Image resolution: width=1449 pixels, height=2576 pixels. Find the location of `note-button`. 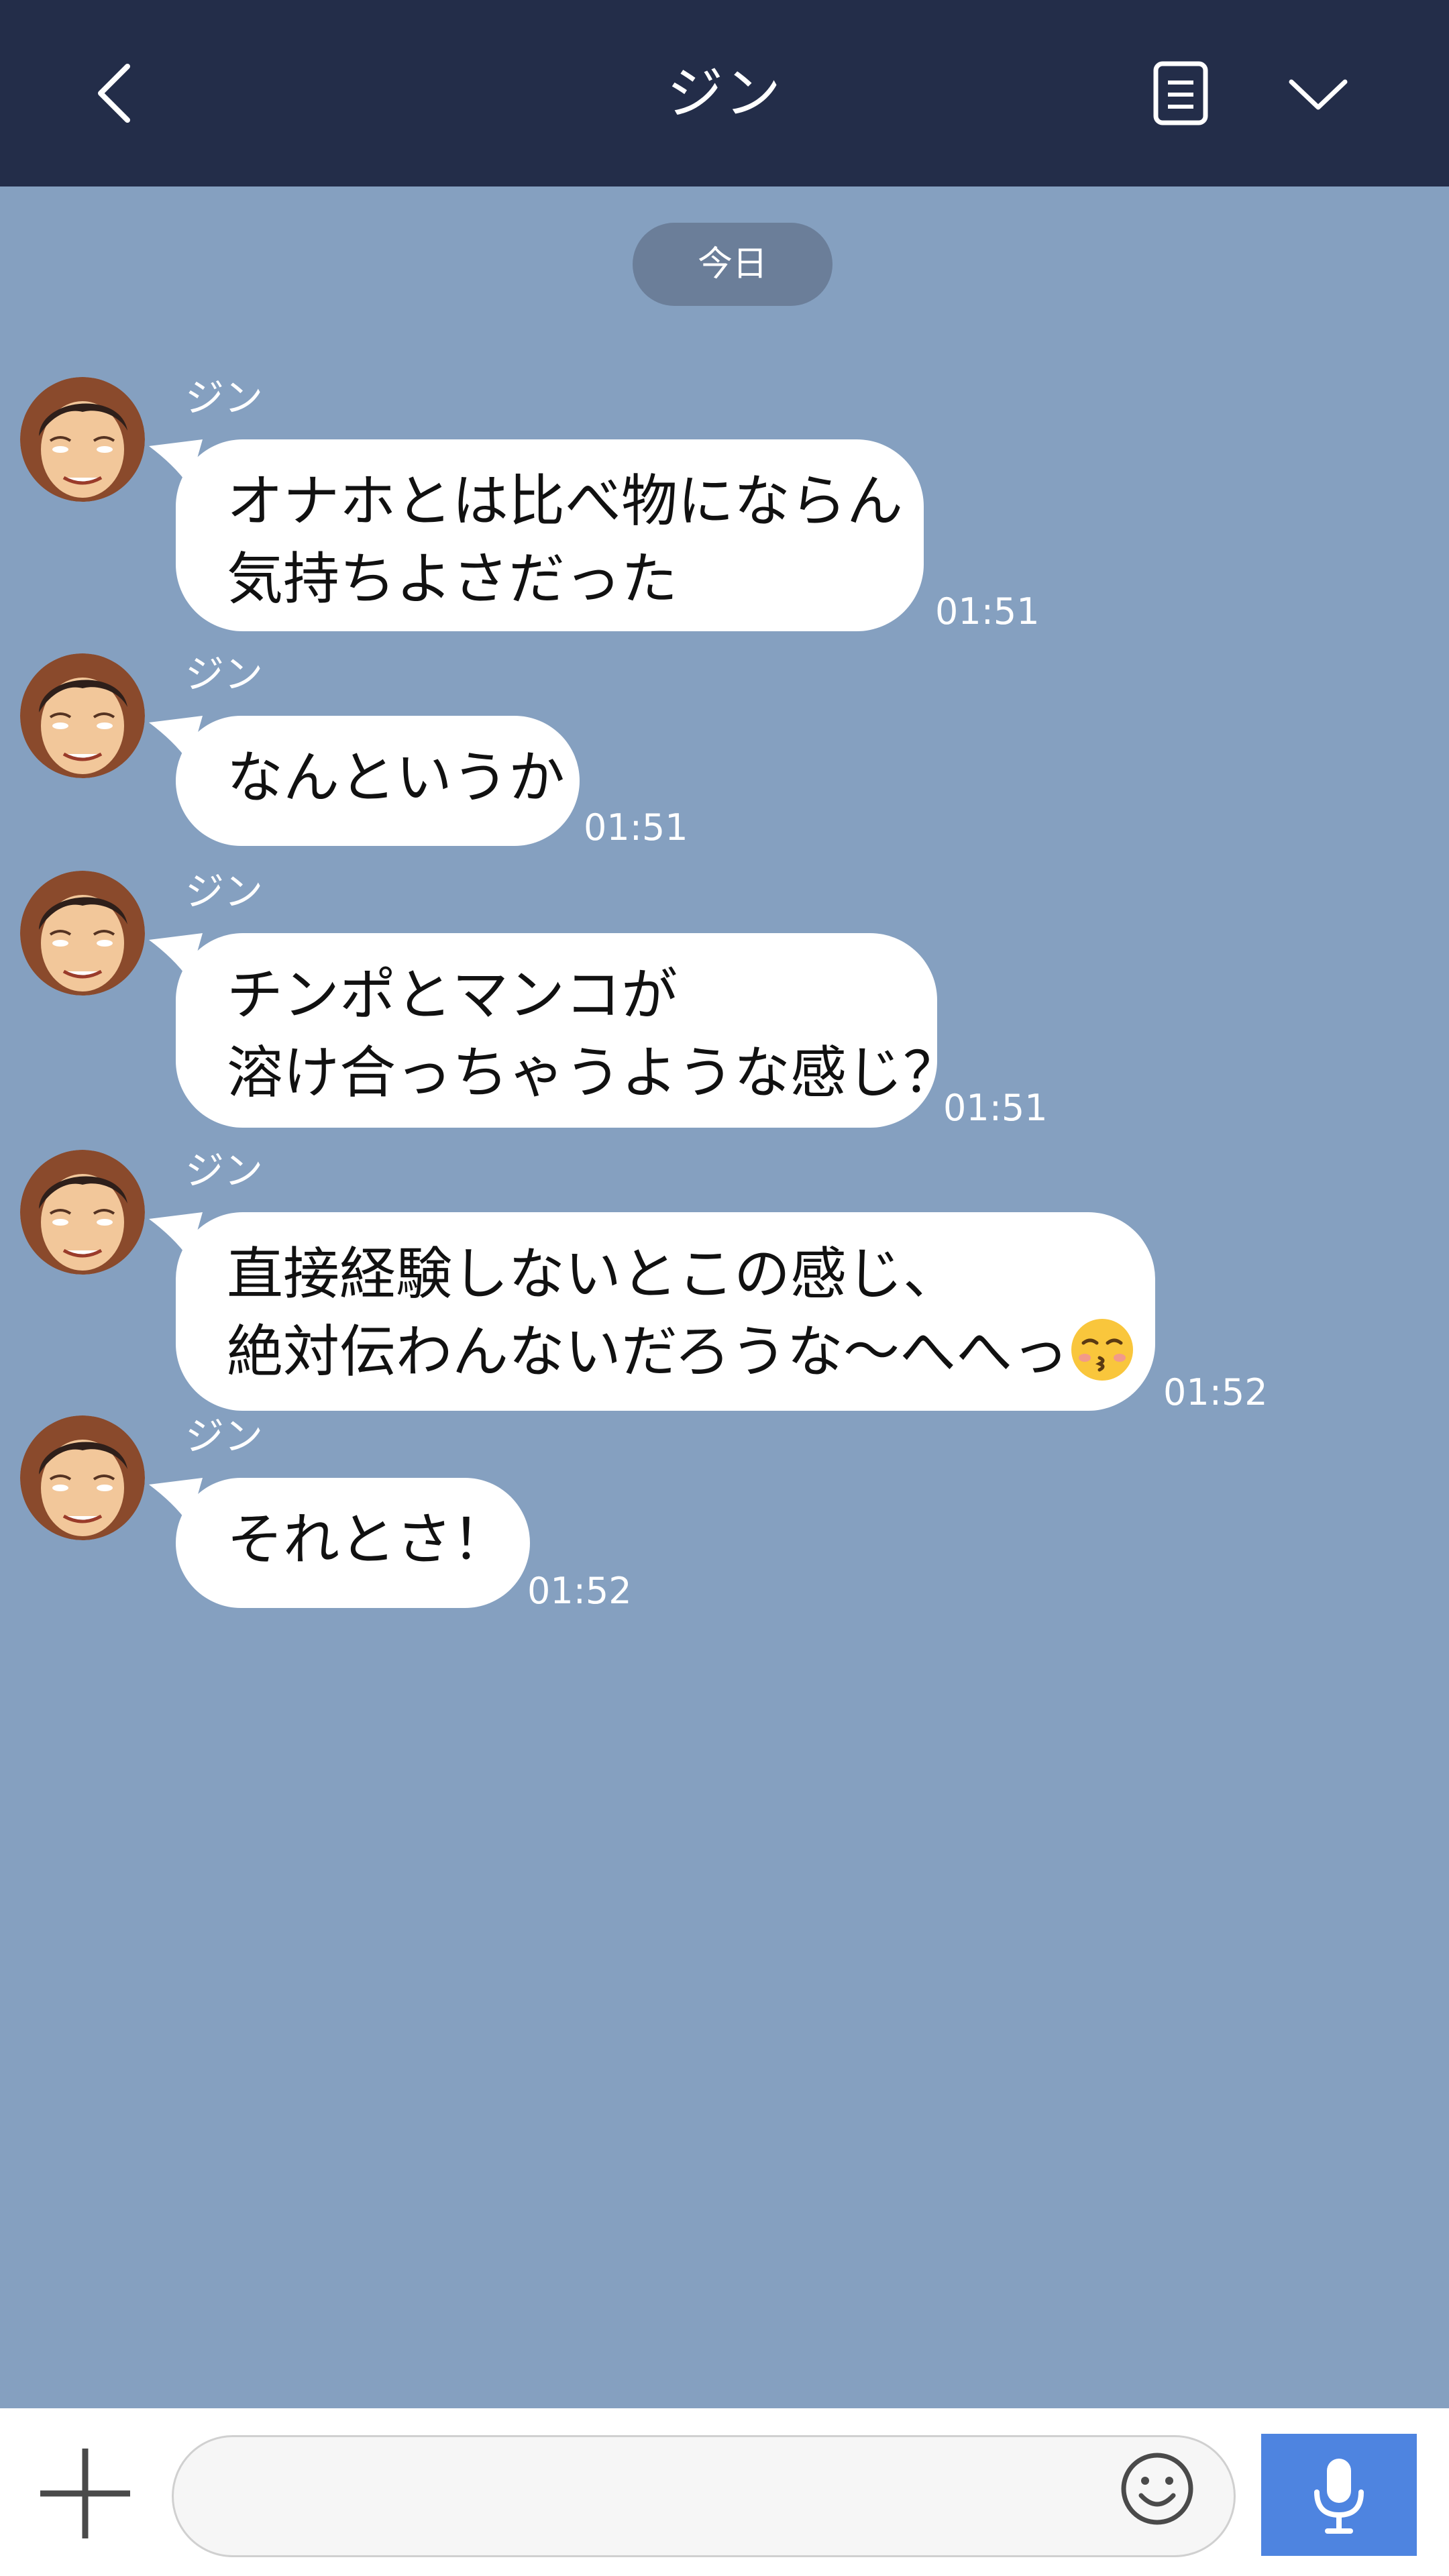

note-button is located at coordinates (1180, 93).